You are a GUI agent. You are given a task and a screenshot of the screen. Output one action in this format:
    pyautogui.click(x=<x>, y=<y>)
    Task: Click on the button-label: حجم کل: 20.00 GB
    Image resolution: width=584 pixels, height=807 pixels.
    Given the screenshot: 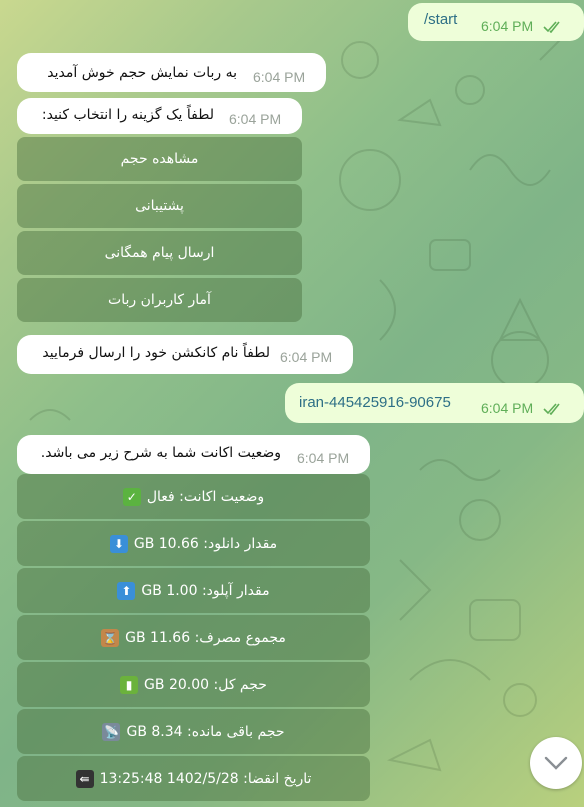 What is the action you would take?
    pyautogui.click(x=205, y=684)
    